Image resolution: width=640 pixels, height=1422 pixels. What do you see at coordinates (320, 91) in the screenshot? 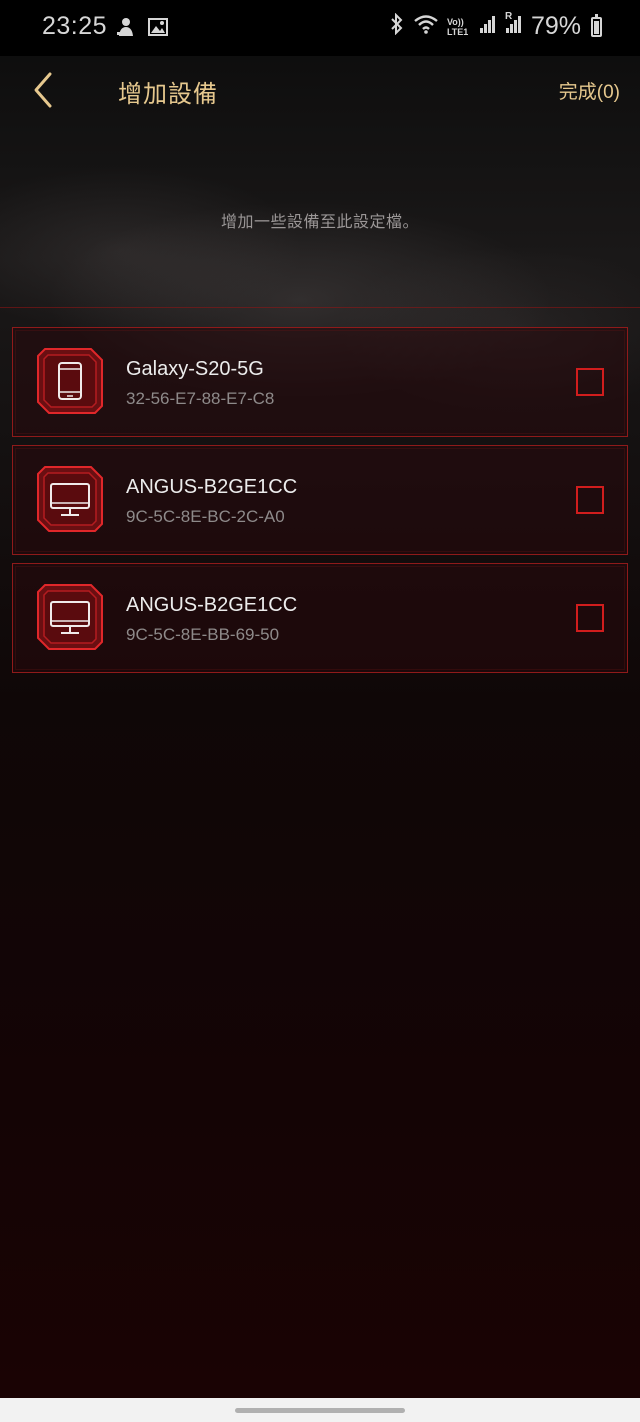
I see `app-header: 增加設備 完成(0)` at bounding box center [320, 91].